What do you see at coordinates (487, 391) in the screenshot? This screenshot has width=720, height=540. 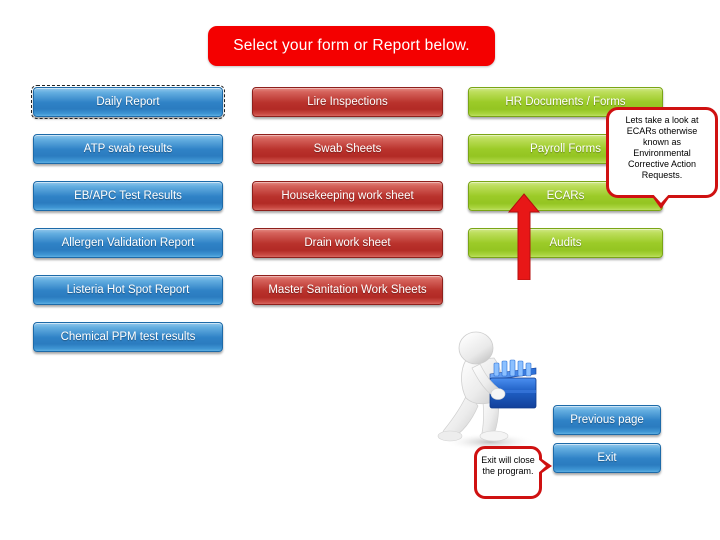 I see `person-carrying-file-crate-icon` at bounding box center [487, 391].